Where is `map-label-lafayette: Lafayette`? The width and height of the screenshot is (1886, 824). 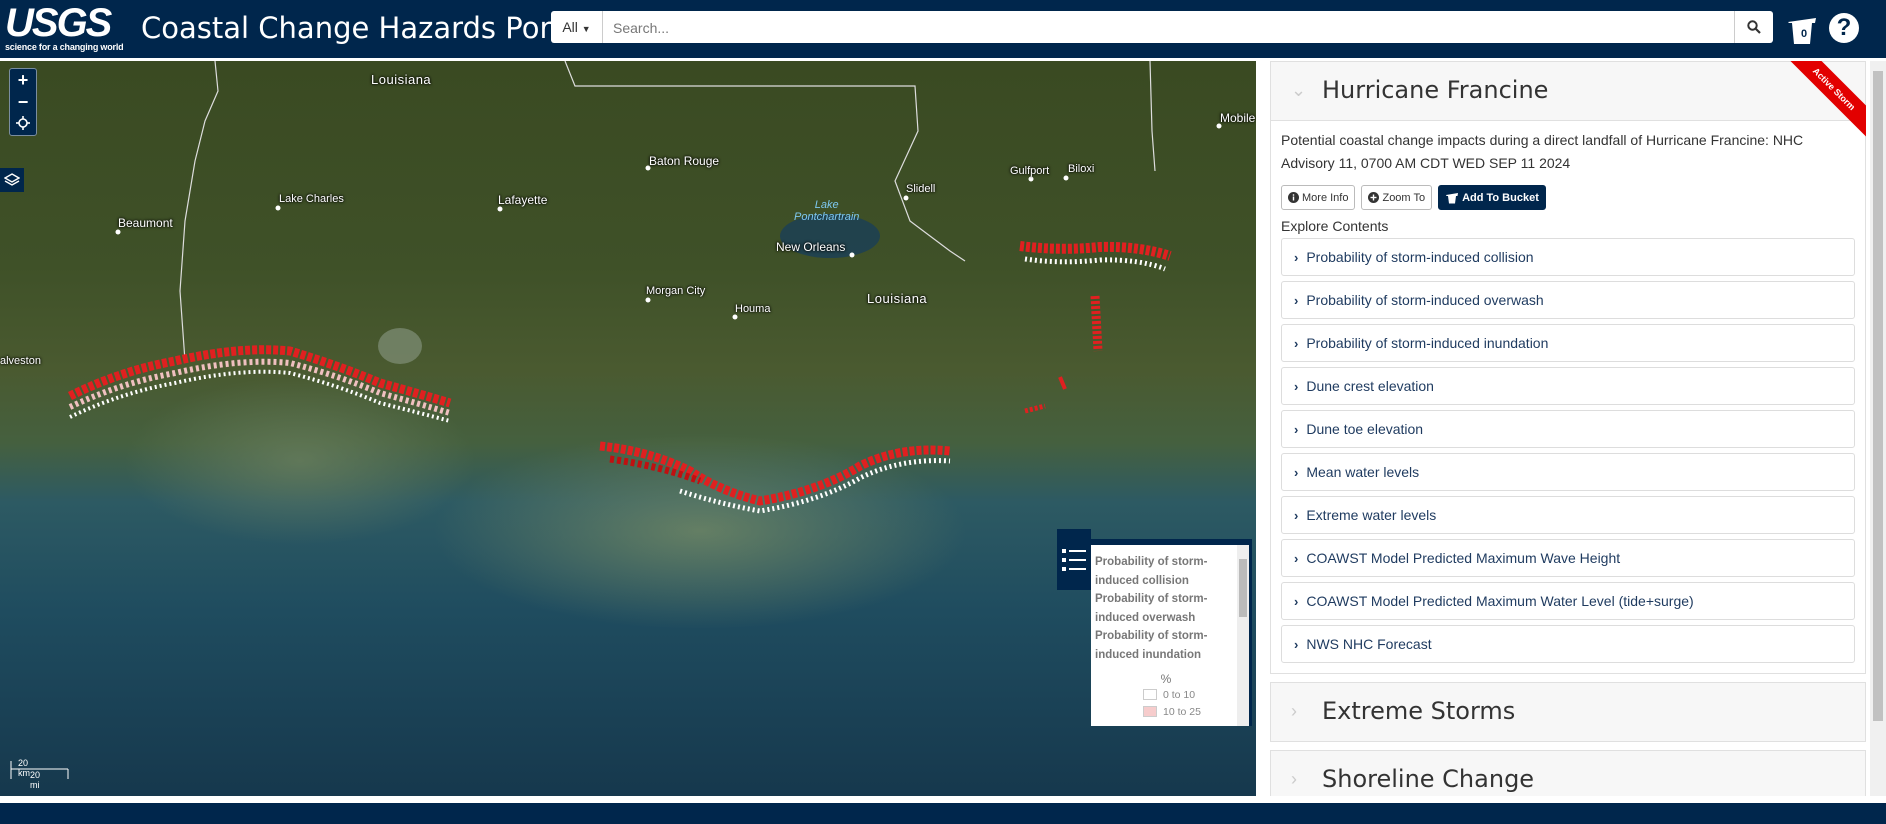 map-label-lafayette: Lafayette is located at coordinates (523, 200).